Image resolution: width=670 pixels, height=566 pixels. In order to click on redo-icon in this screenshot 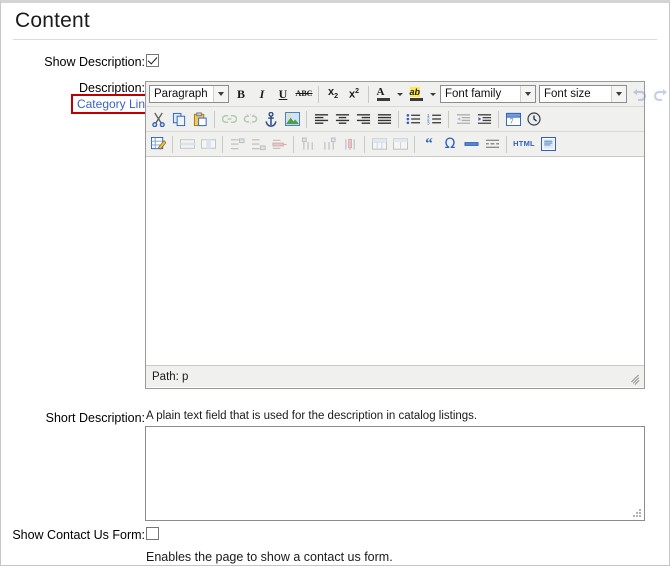, I will do `click(660, 94)`.